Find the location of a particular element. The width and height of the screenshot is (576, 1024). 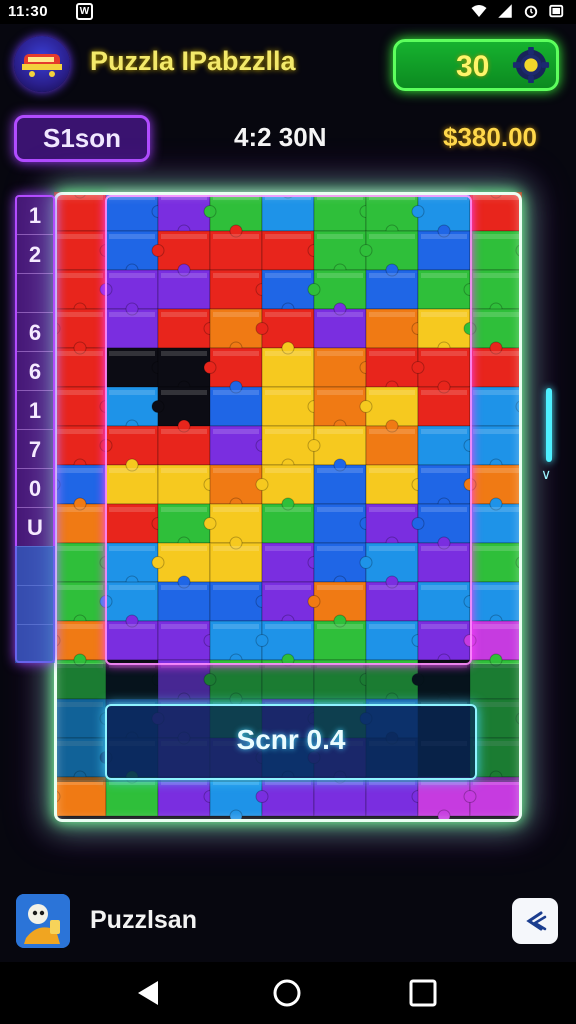

score-pill: 30 is located at coordinates (476, 65).